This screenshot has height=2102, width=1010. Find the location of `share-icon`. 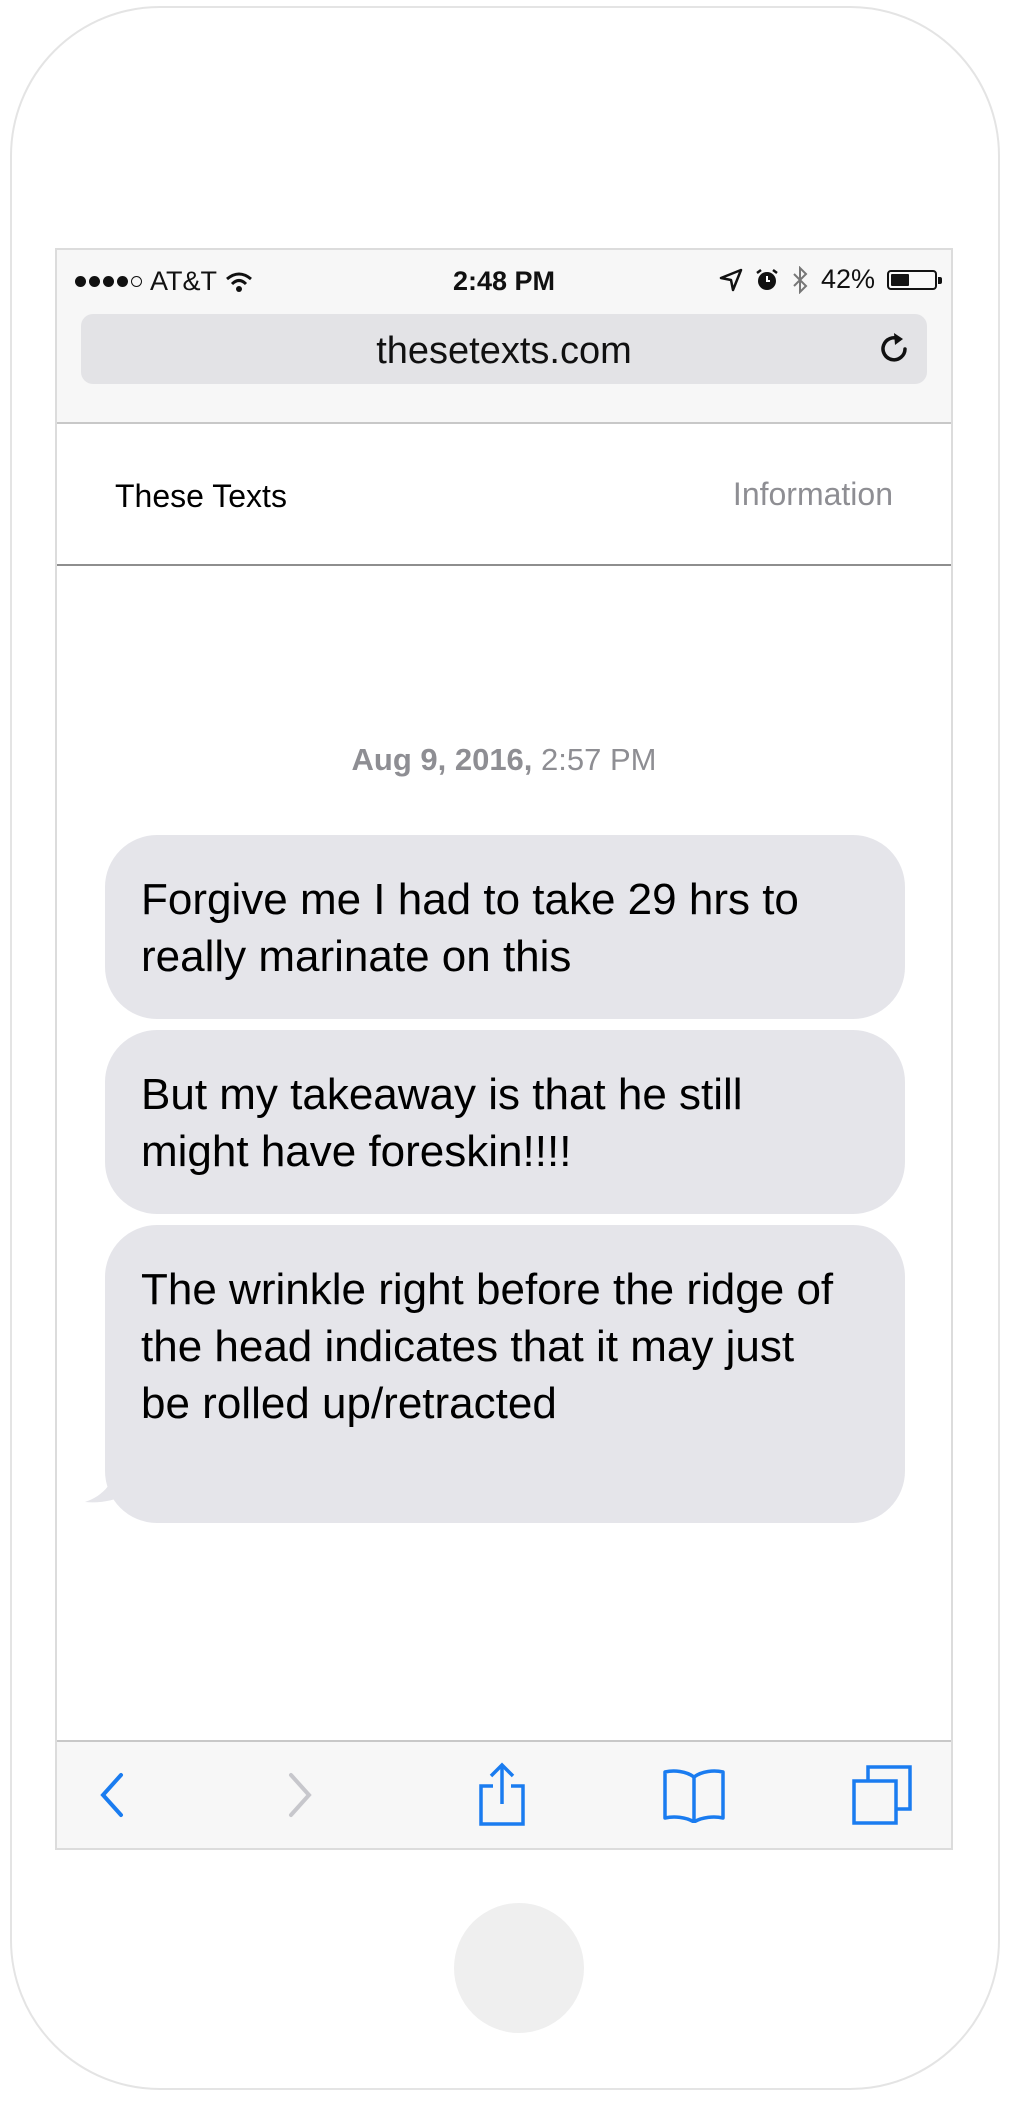

share-icon is located at coordinates (502, 1794).